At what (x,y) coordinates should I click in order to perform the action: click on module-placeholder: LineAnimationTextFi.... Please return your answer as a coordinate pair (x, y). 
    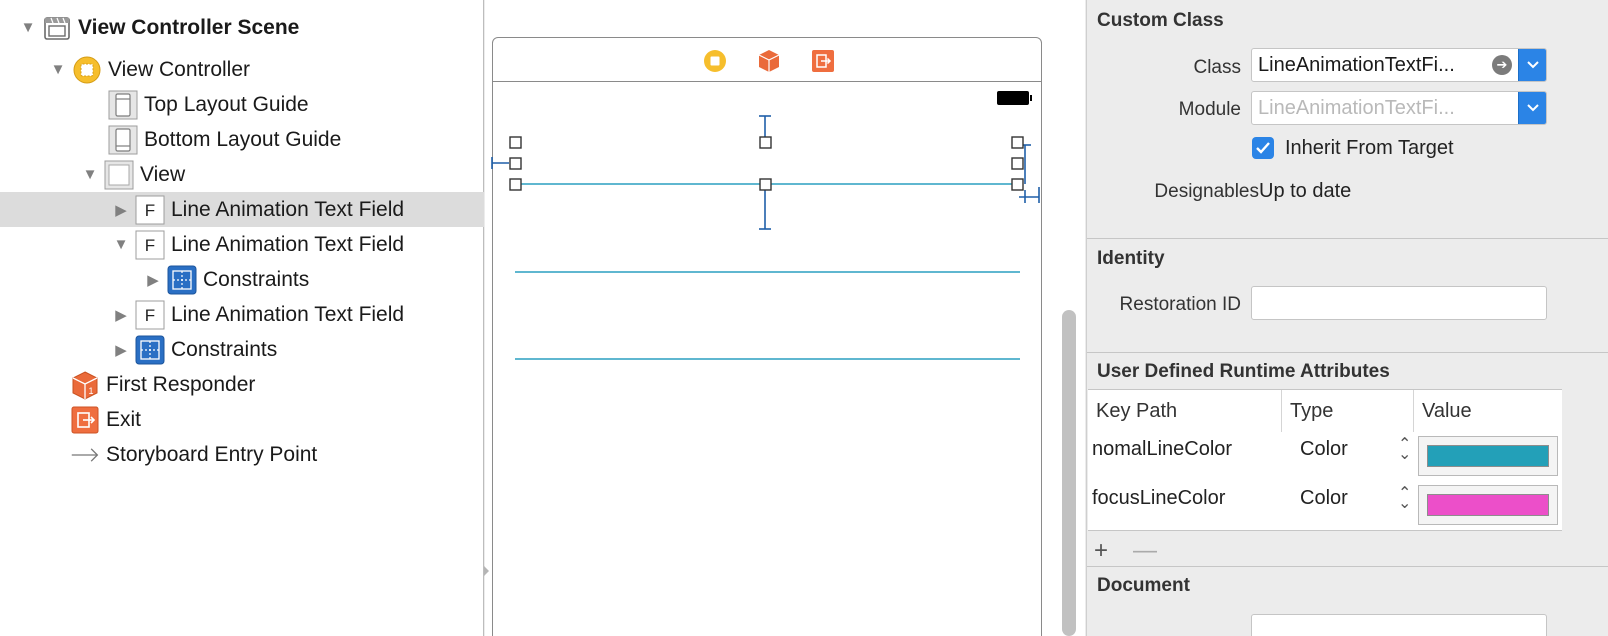
    Looking at the image, I should click on (1356, 107).